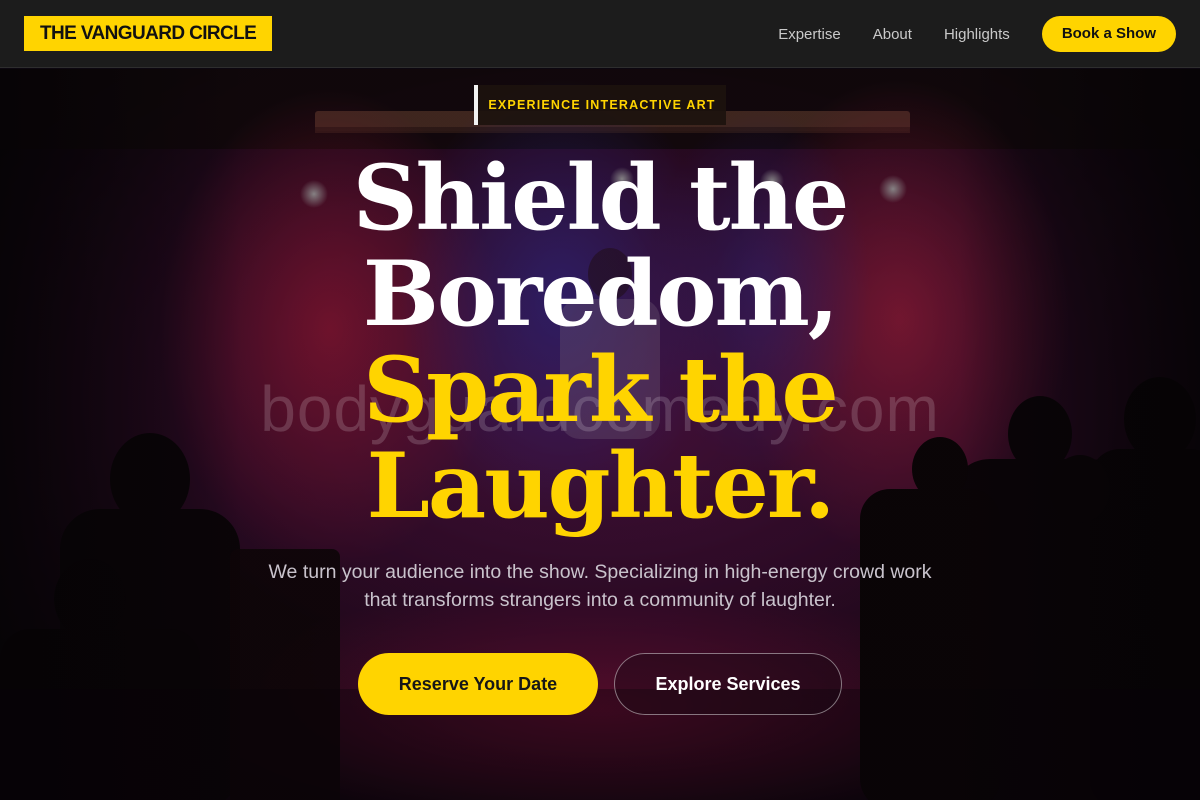 This screenshot has height=800, width=1200. I want to click on explore-services-button: Explore Services, so click(728, 684).